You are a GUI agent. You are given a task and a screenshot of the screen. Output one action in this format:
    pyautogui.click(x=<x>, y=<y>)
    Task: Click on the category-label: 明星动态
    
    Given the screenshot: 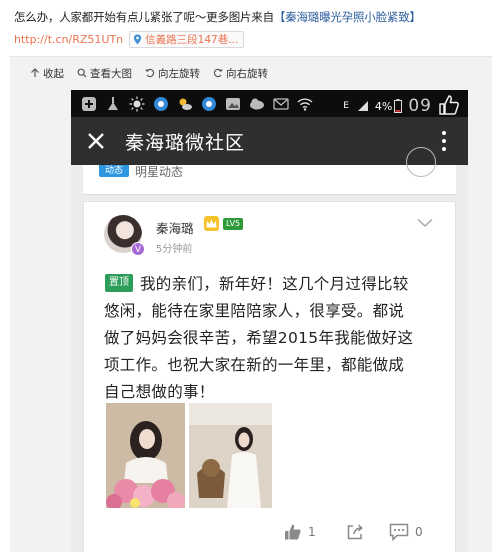 What is the action you would take?
    pyautogui.click(x=159, y=172)
    